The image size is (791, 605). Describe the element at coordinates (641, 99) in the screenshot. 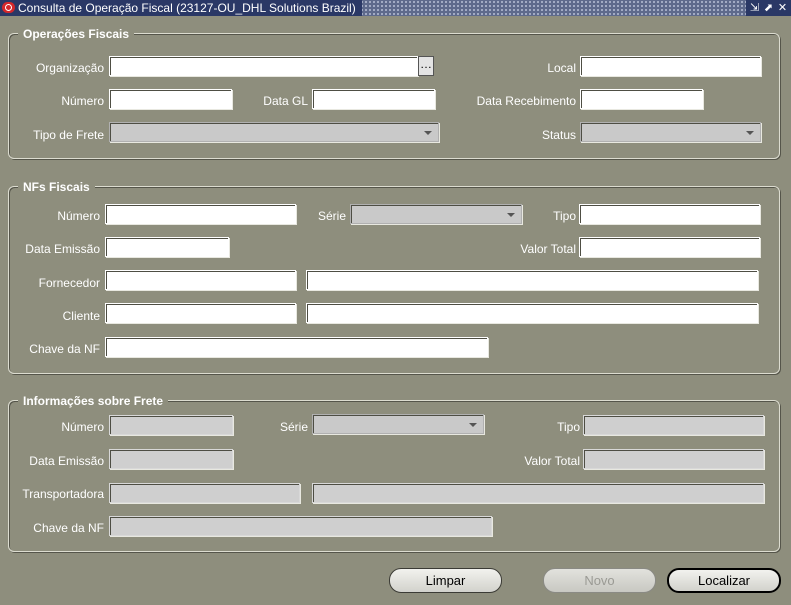

I see `data-recebimento-field` at that location.